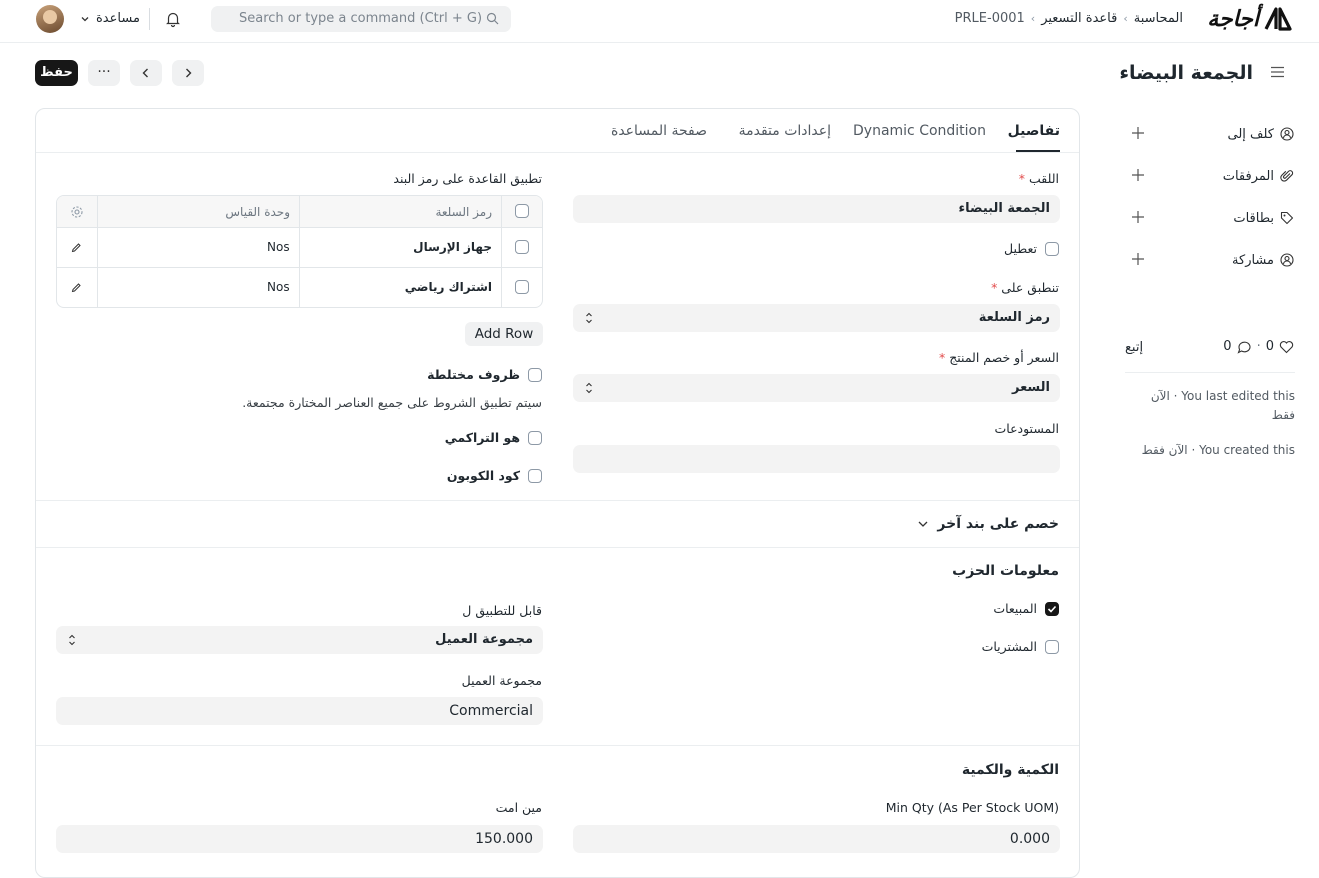  Describe the element at coordinates (1020, 646) in the screenshot. I see `buying-checkbox-row: المشتريات` at that location.